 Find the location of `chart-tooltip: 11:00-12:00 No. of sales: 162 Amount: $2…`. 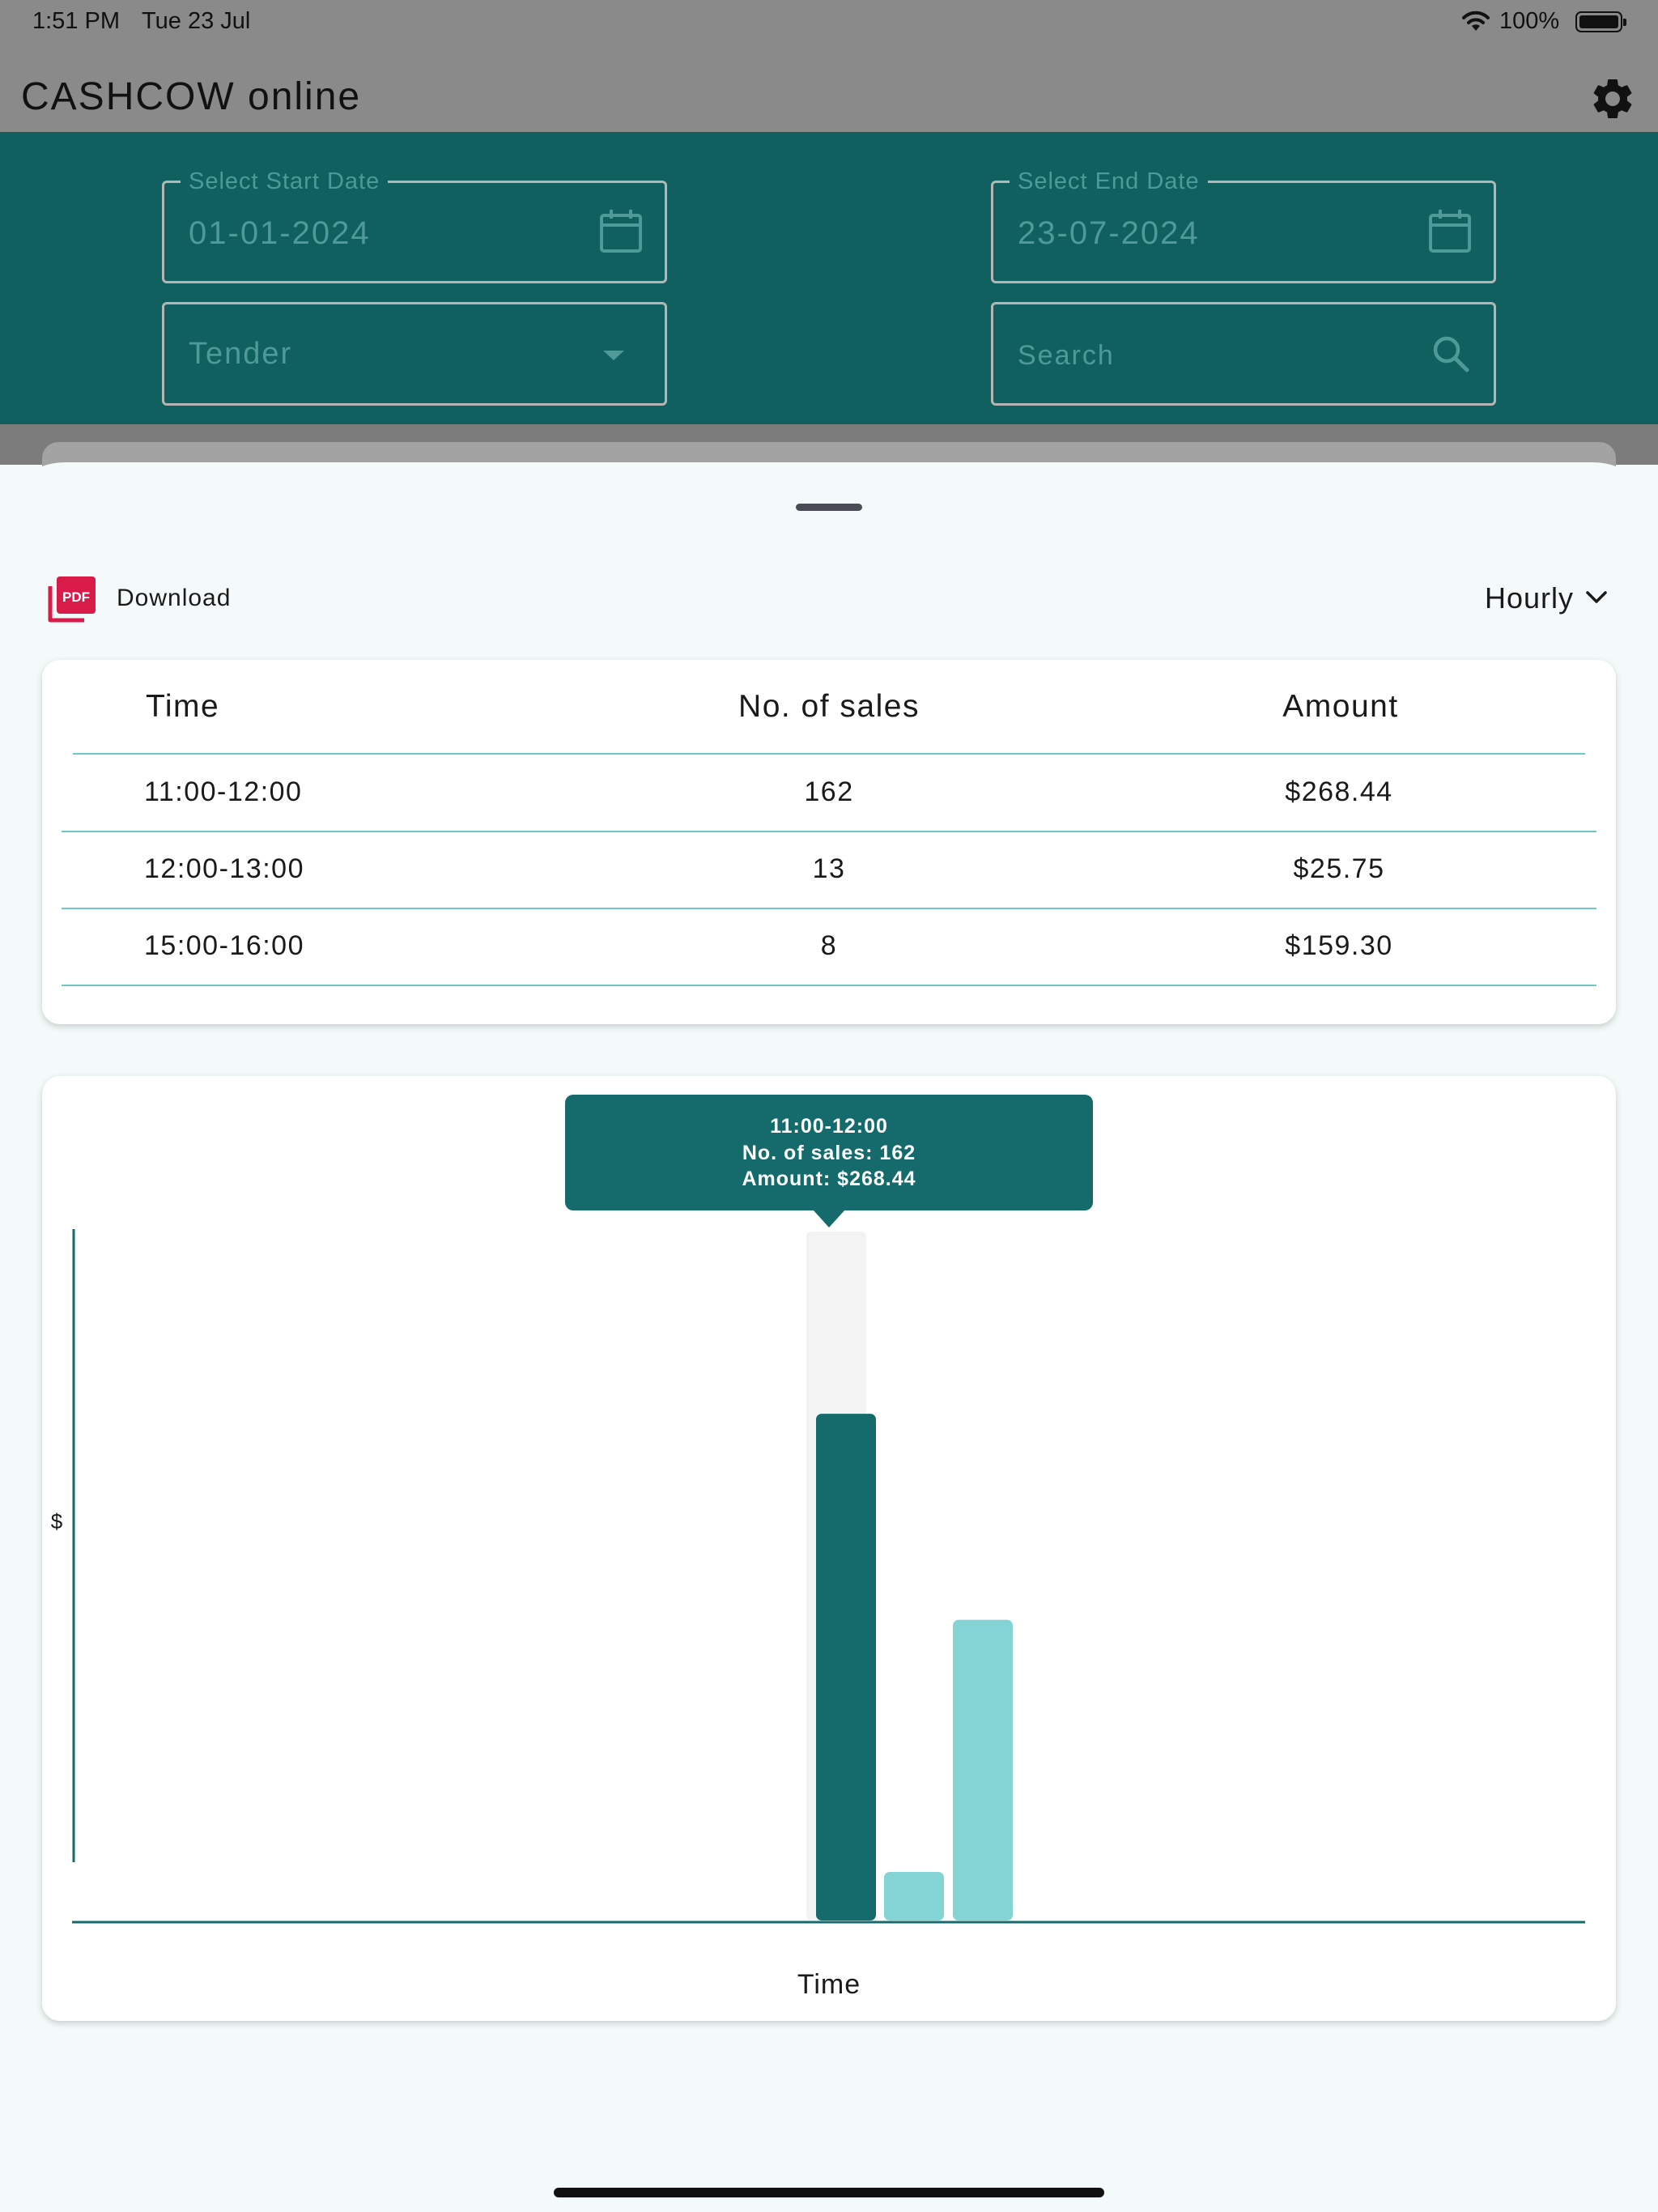

chart-tooltip: 11:00-12:00 No. of sales: 162 Amount: $2… is located at coordinates (829, 1153).